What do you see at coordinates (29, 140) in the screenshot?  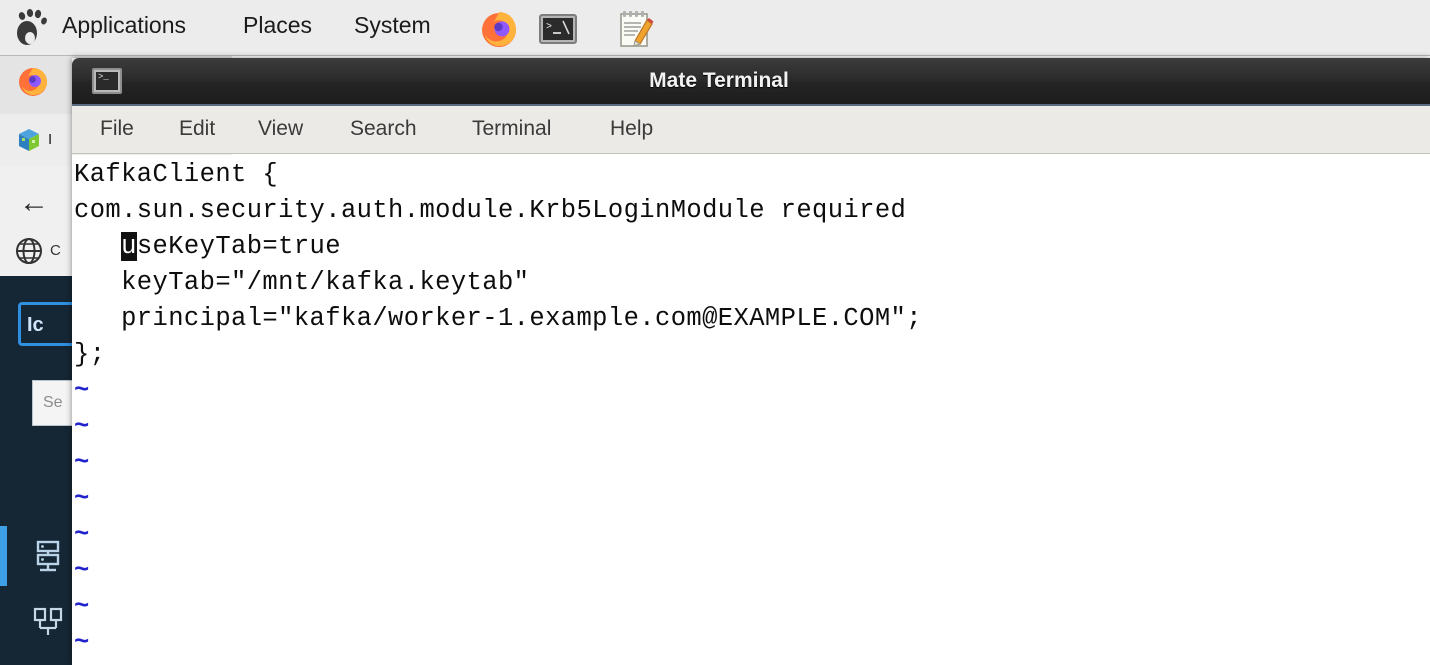 I see `cube-favicon` at bounding box center [29, 140].